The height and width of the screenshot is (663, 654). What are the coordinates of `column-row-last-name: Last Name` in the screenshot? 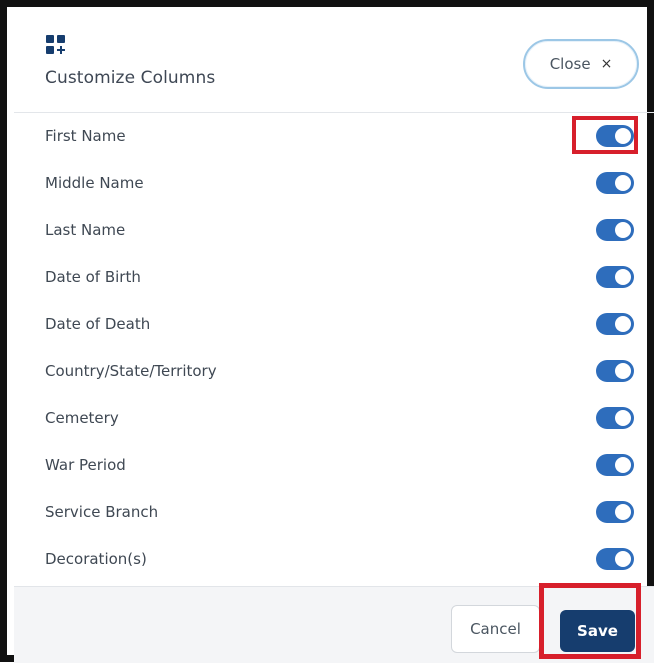 It's located at (334, 229).